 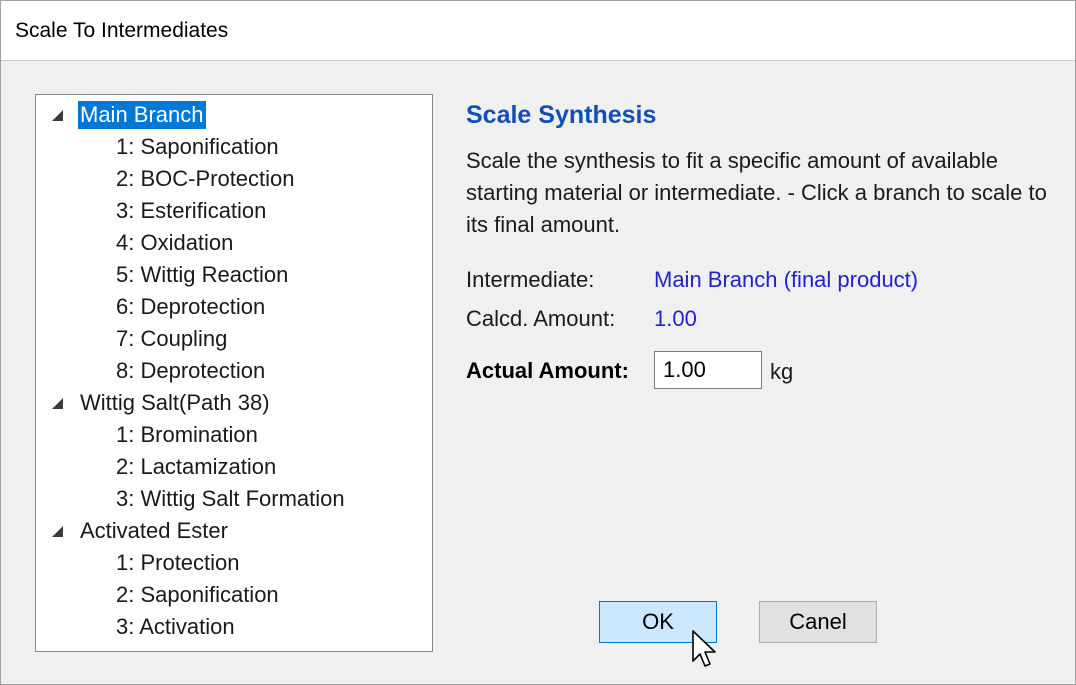 What do you see at coordinates (202, 275) in the screenshot?
I see `tree-step-label: 5: Wittig Reaction` at bounding box center [202, 275].